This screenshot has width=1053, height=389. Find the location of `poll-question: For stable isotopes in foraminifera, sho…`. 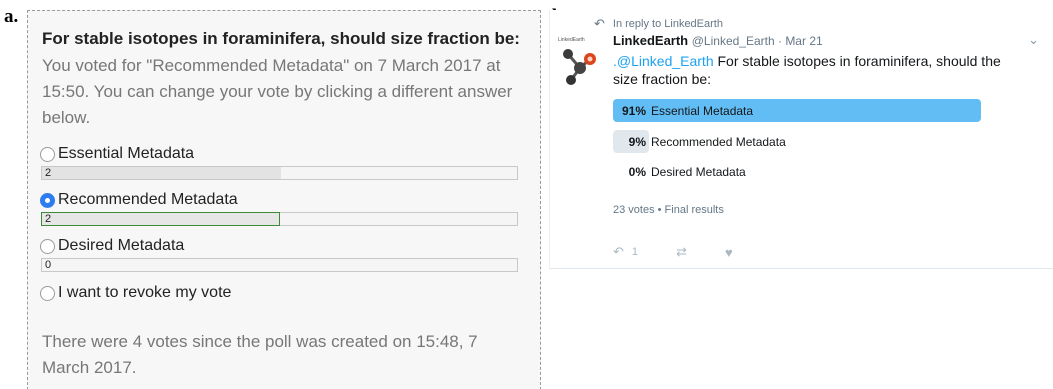

poll-question: For stable isotopes in foraminifera, sho… is located at coordinates (281, 38).